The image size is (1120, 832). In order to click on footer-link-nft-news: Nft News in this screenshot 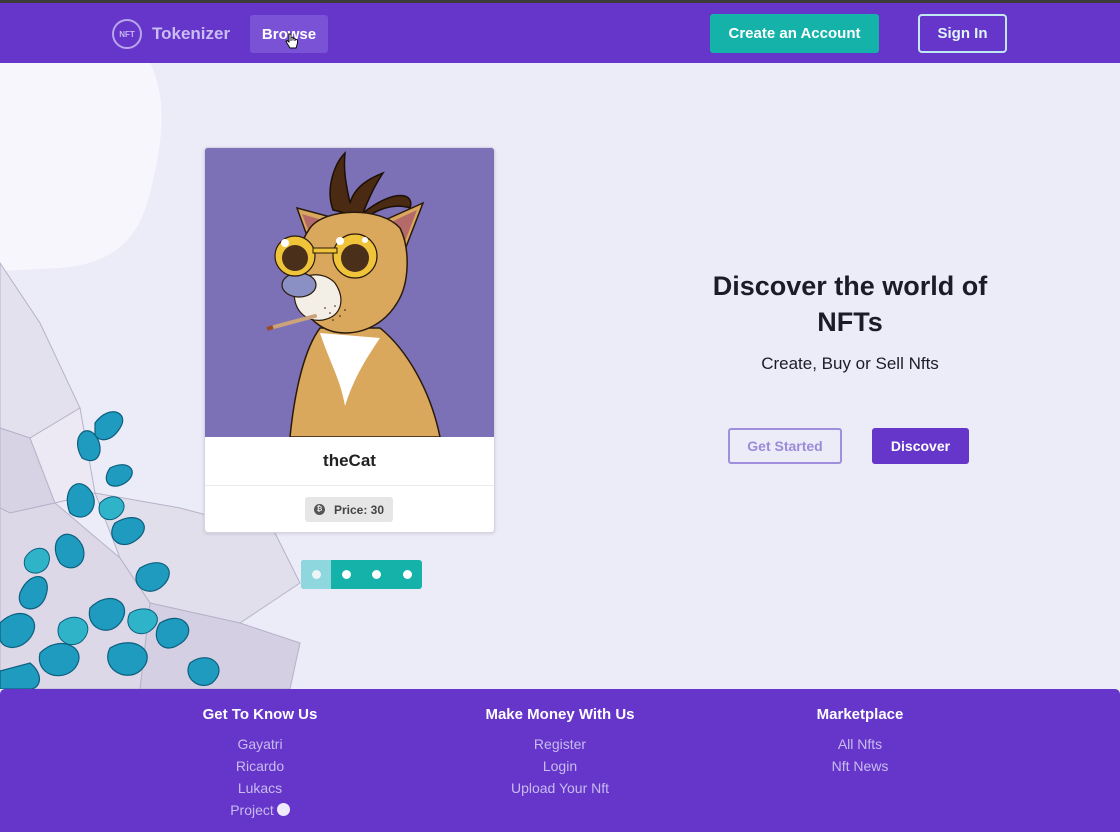, I will do `click(860, 766)`.